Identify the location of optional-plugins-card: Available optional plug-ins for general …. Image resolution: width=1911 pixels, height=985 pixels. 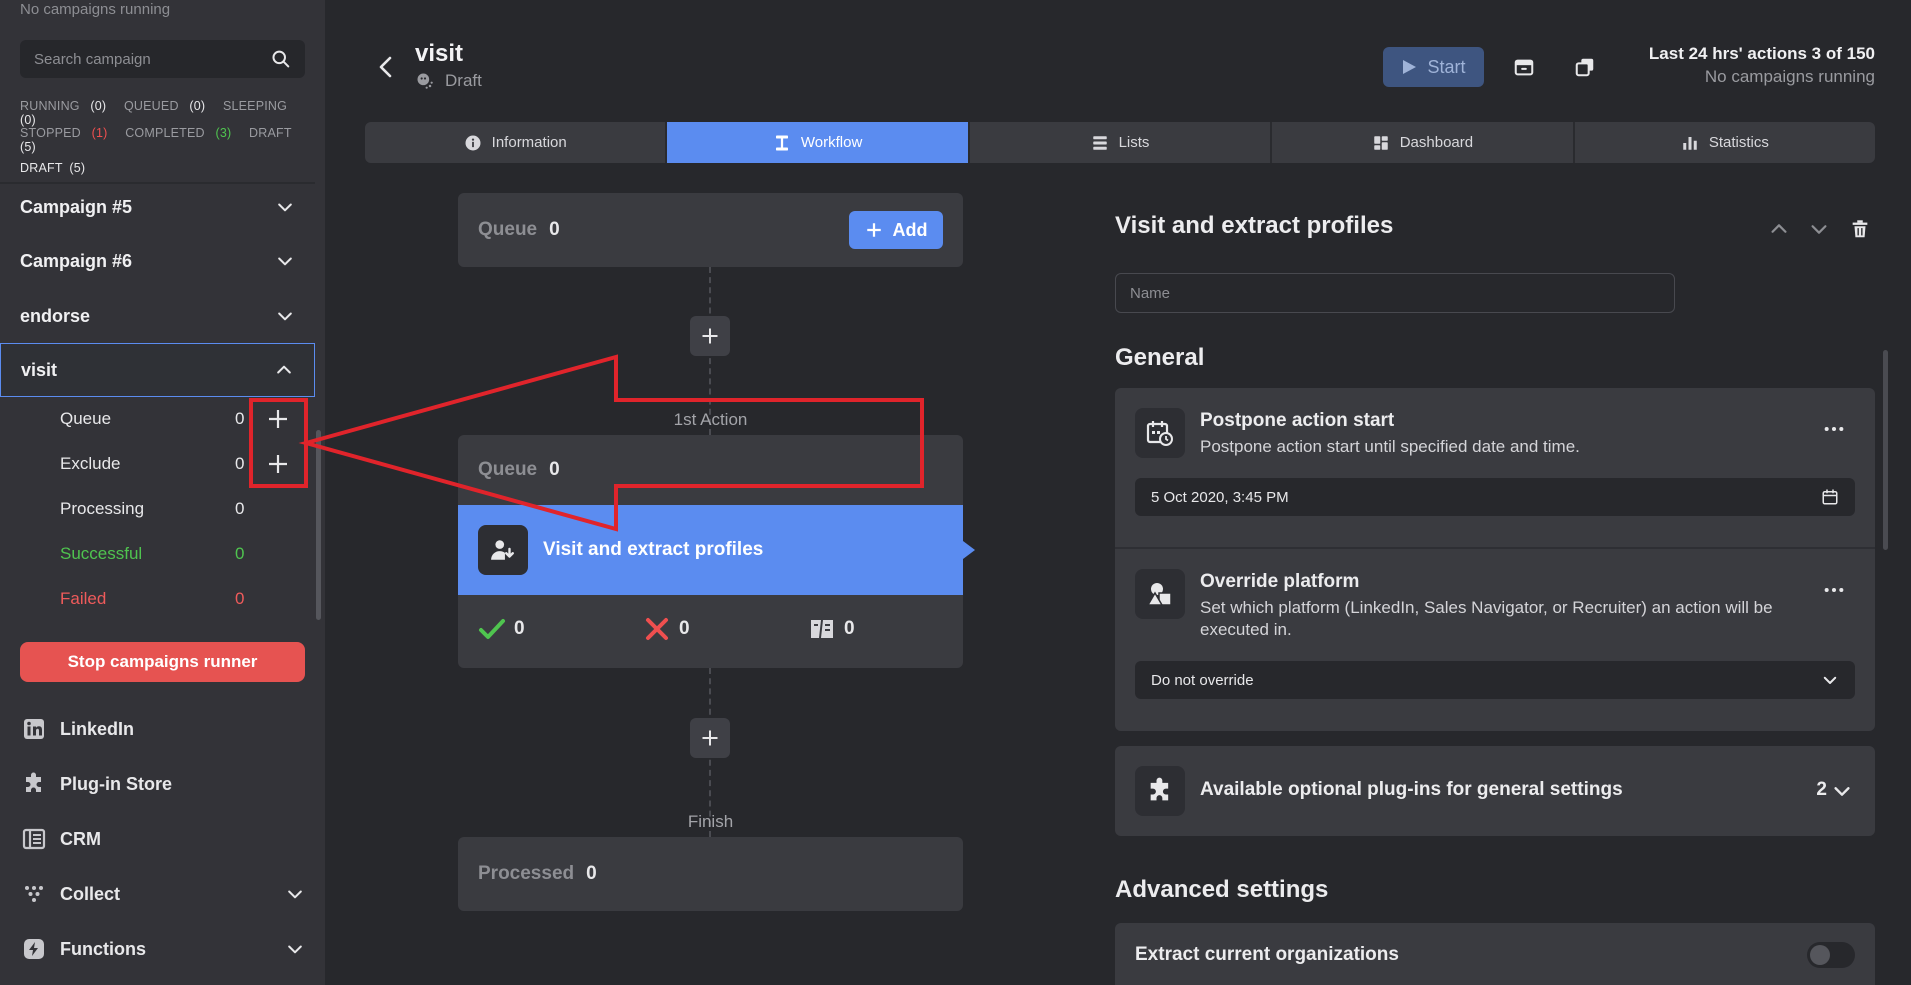
(1495, 791).